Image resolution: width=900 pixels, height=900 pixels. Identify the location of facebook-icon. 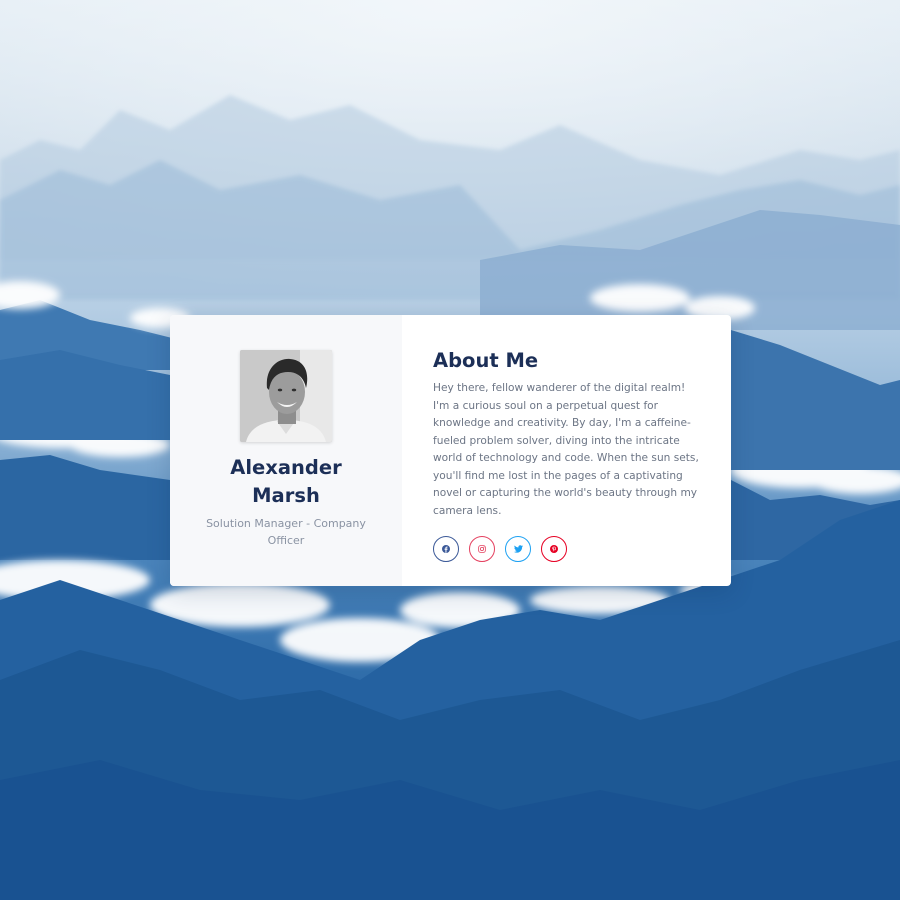
(446, 549).